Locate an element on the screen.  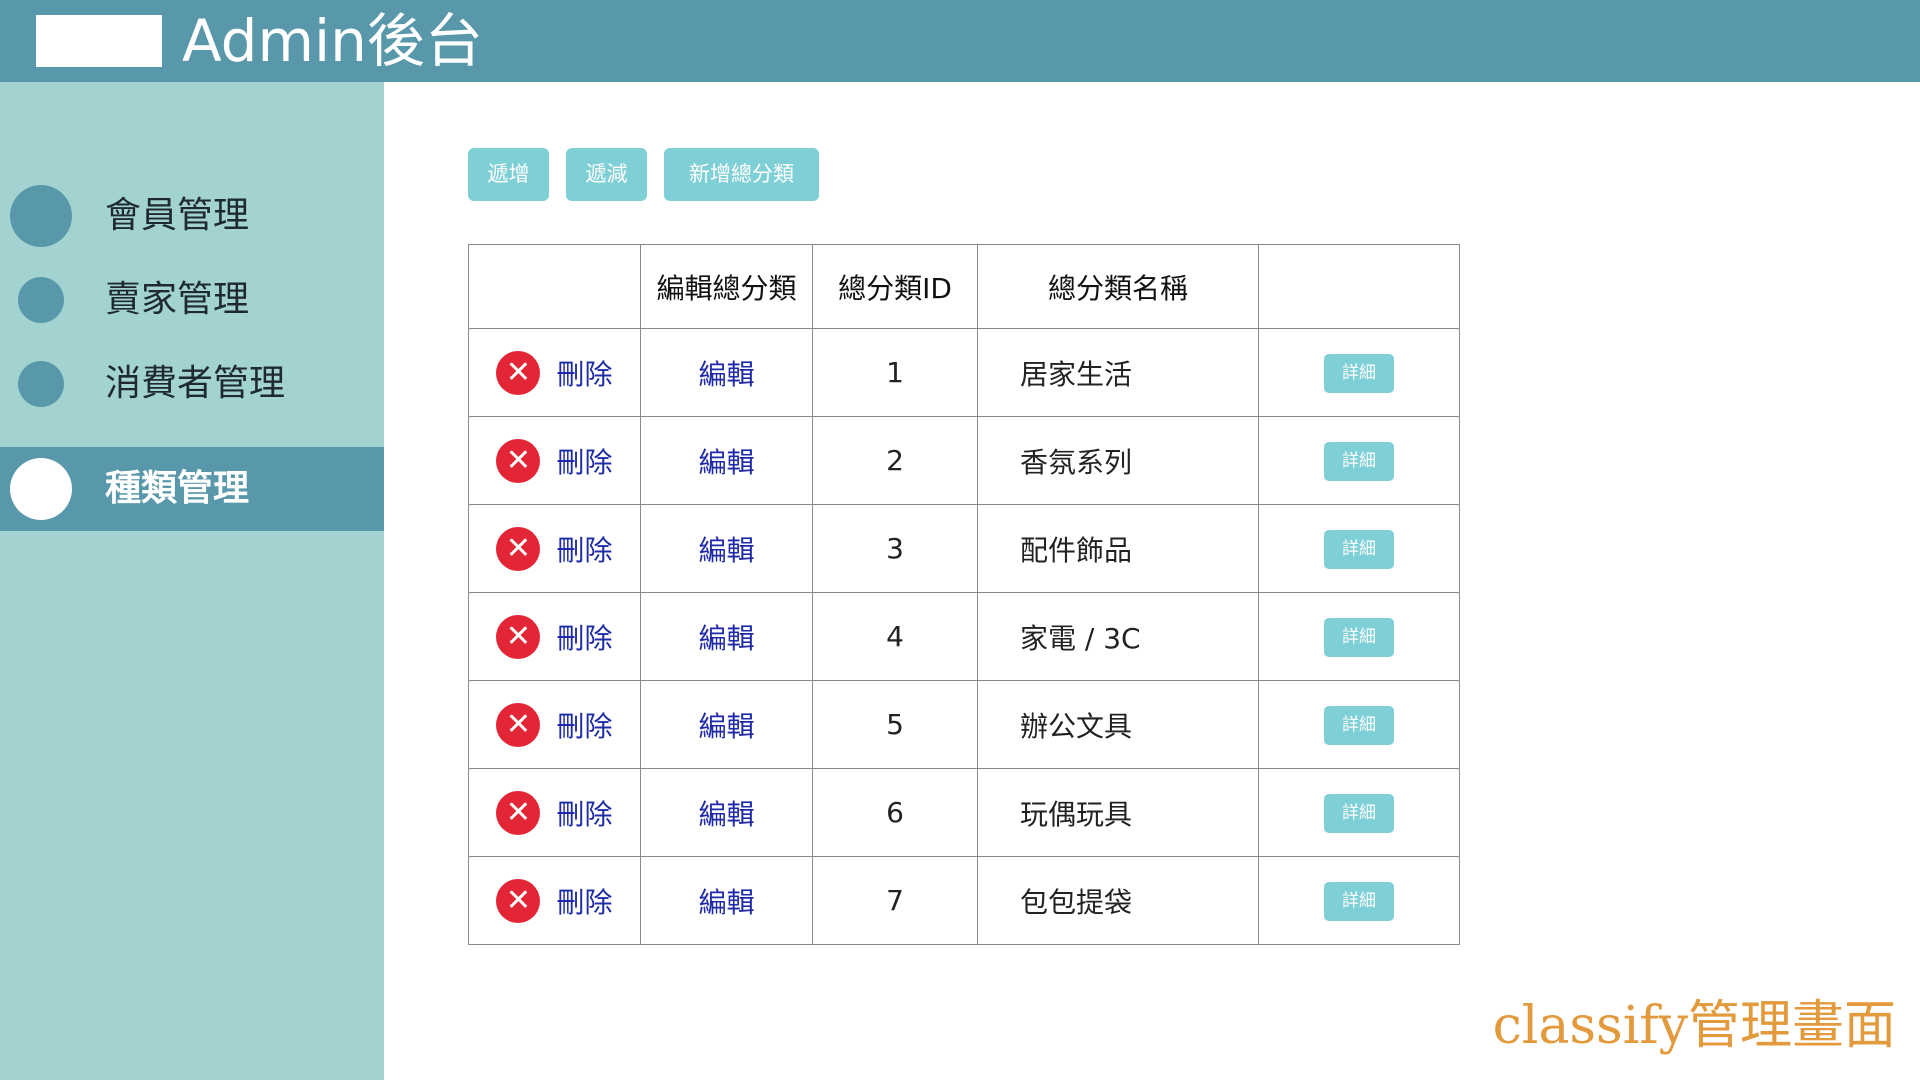
table-row: ✕ 刪除 編輯 2 香氛系列 詳細 is located at coordinates (964, 460).